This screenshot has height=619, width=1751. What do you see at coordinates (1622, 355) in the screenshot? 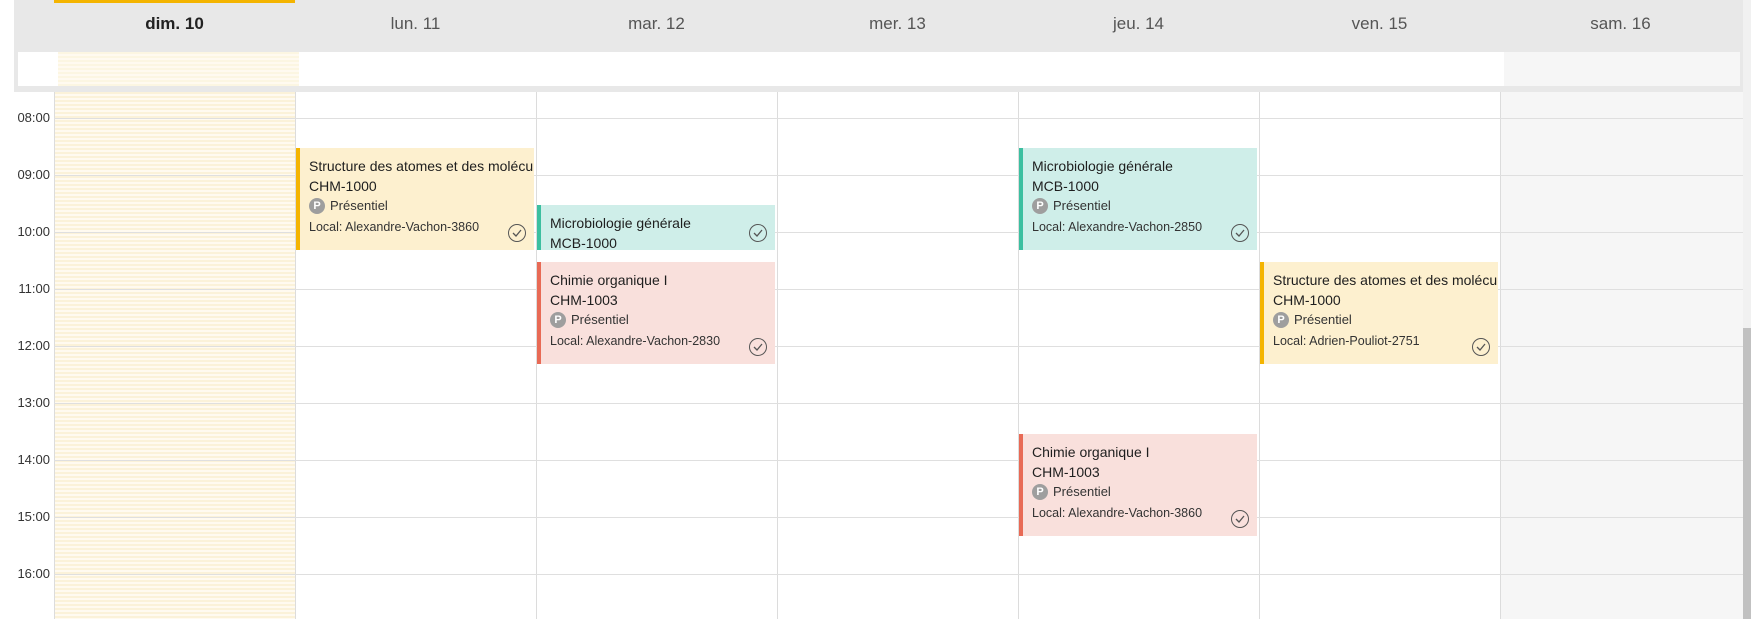
I see `day-column-sat` at bounding box center [1622, 355].